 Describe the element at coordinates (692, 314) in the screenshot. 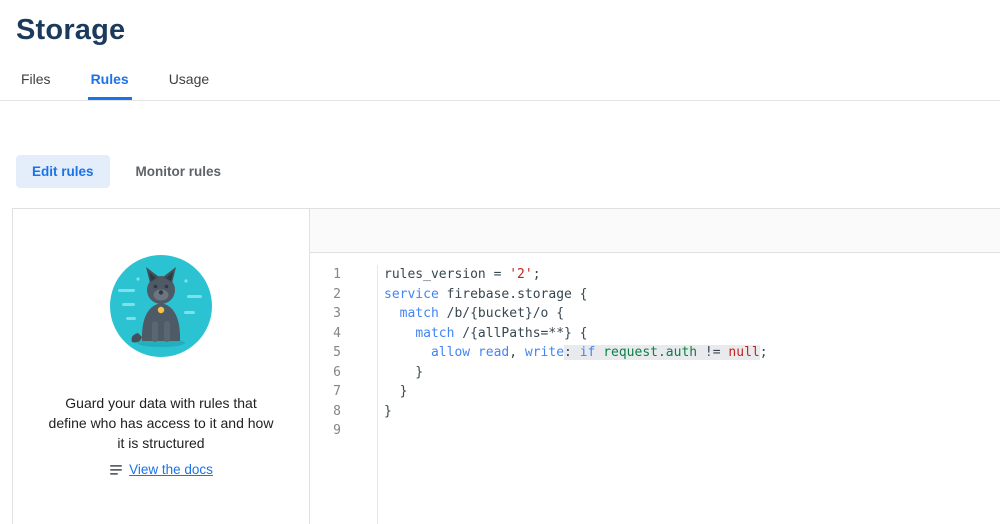

I see `code-line: match /b/{bucket}/o {` at that location.